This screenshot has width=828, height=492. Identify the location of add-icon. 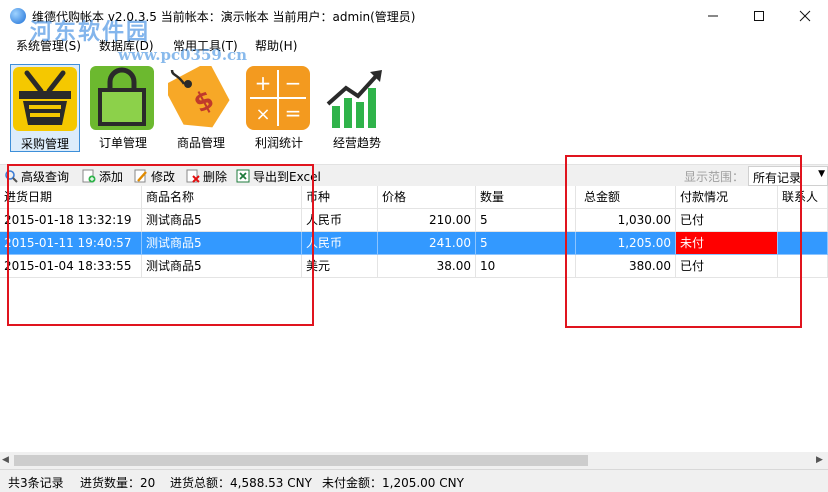
(89, 176).